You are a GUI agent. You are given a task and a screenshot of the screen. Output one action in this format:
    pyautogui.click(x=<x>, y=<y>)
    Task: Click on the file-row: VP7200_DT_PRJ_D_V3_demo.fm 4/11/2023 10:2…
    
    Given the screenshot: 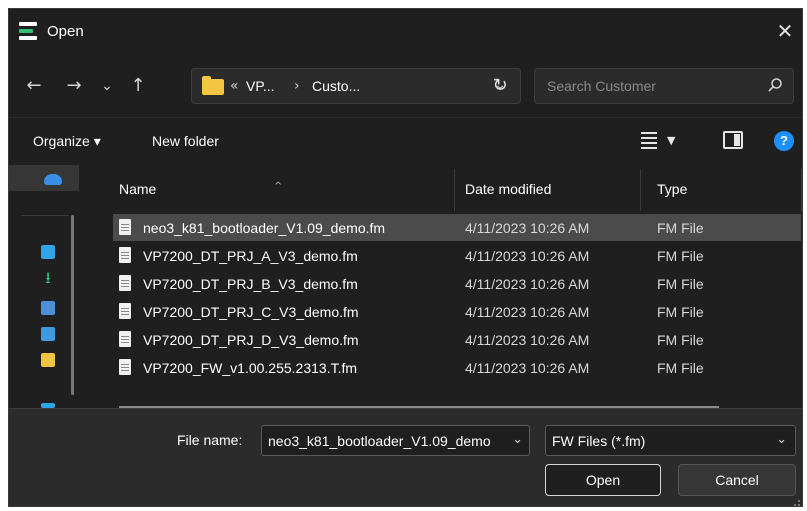 What is the action you would take?
    pyautogui.click(x=457, y=339)
    